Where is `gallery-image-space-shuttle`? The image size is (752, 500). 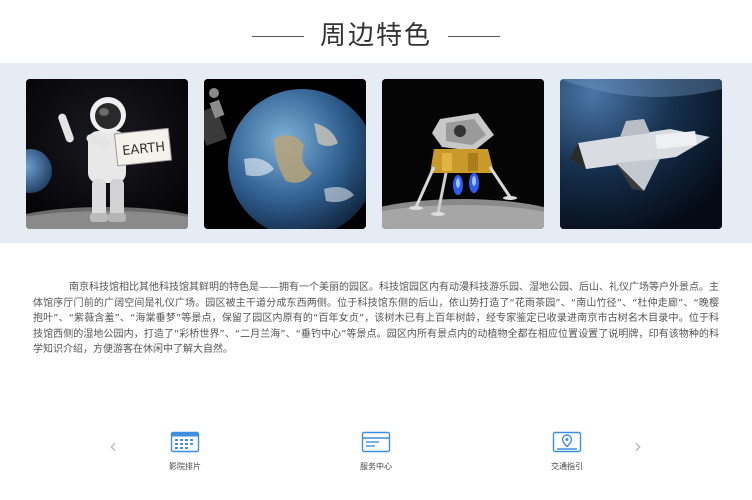
gallery-image-space-shuttle is located at coordinates (641, 154).